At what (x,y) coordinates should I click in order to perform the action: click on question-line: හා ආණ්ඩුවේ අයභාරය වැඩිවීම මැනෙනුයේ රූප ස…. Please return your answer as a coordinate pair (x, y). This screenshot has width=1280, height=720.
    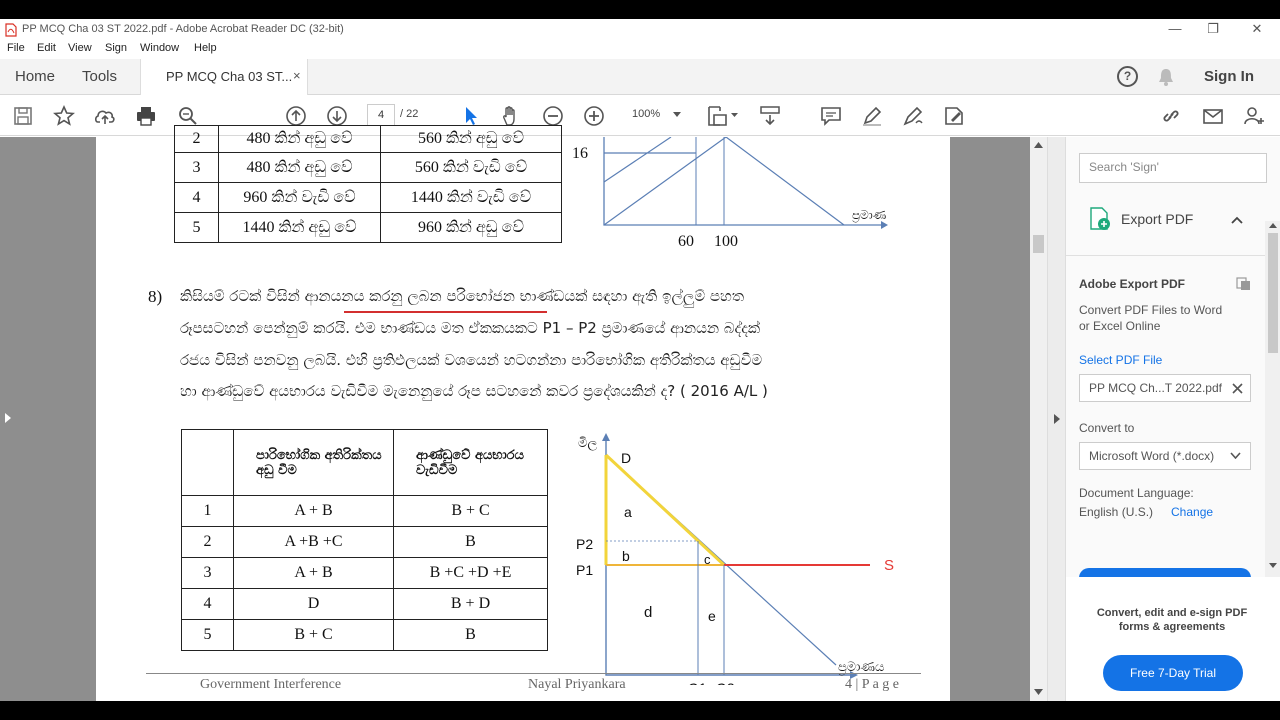
    Looking at the image, I should click on (474, 391).